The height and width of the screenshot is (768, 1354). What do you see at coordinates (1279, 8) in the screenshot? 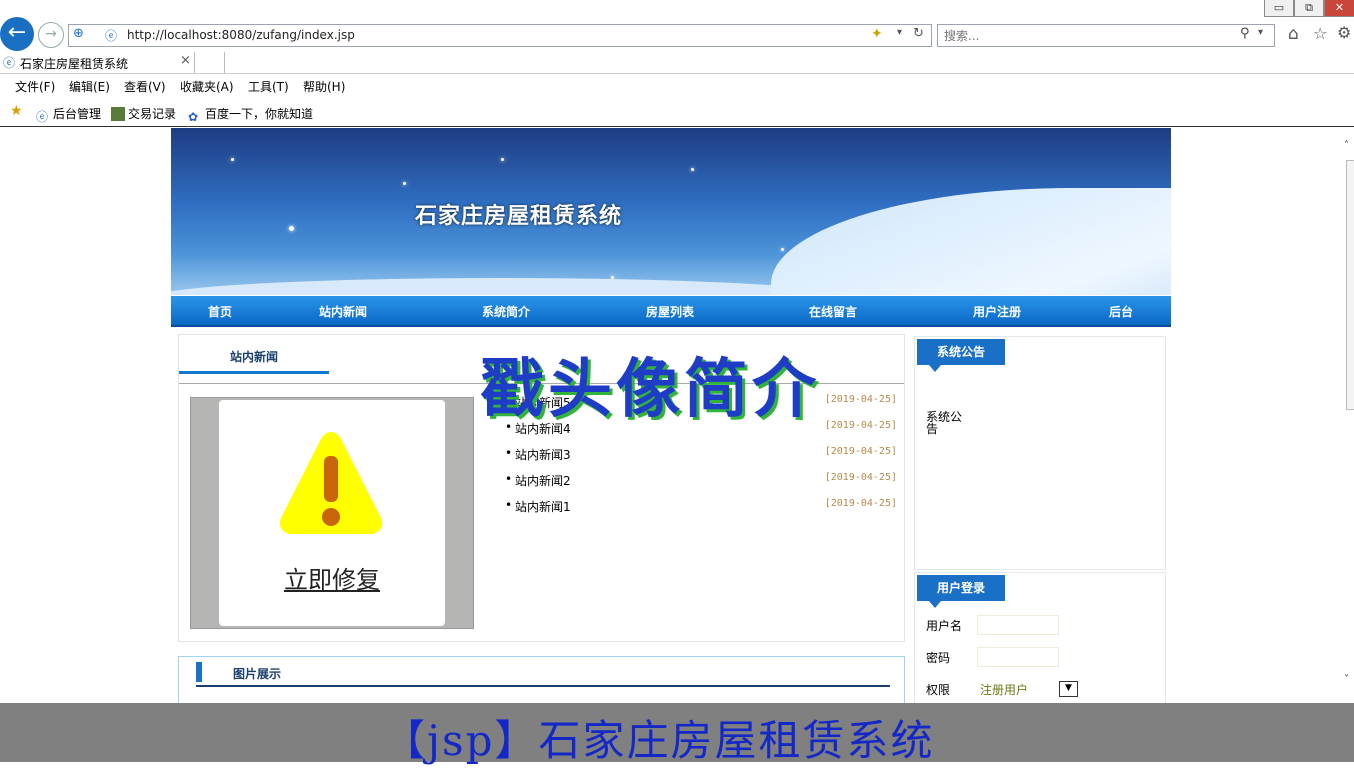
I see `minimize-button: ▭` at bounding box center [1279, 8].